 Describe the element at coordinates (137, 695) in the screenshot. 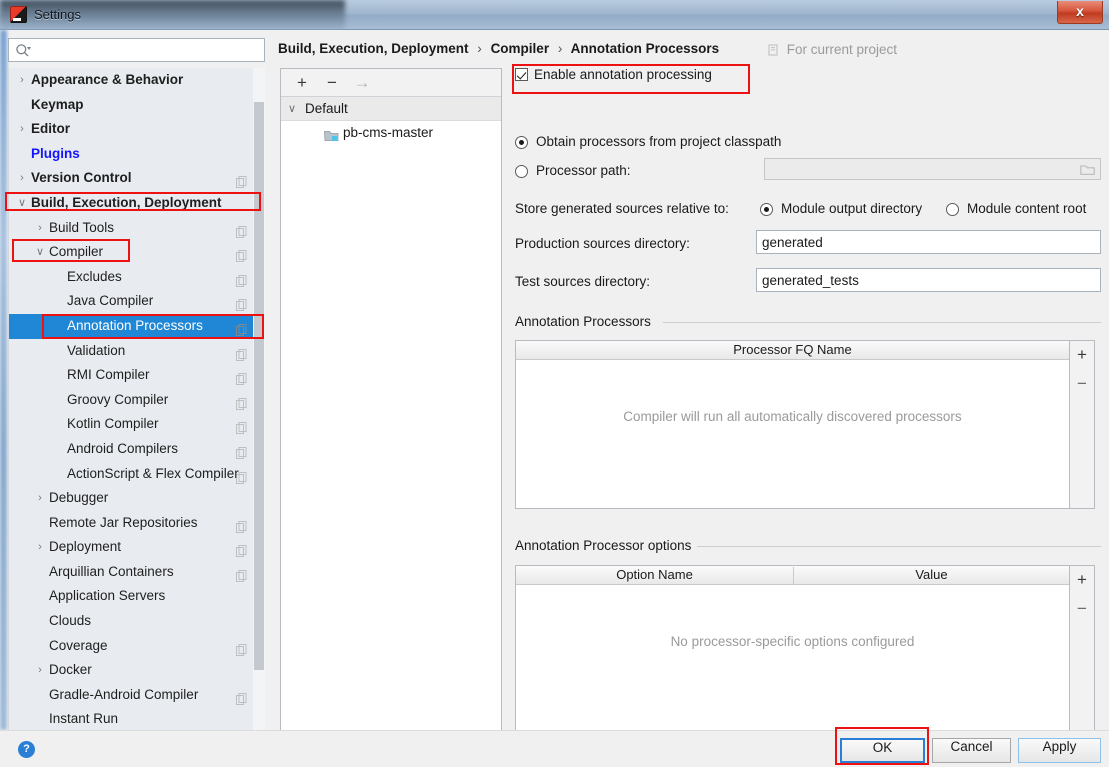

I see `sidebar-item-gradle-android-compiler: Gradle-Android Compiler` at that location.